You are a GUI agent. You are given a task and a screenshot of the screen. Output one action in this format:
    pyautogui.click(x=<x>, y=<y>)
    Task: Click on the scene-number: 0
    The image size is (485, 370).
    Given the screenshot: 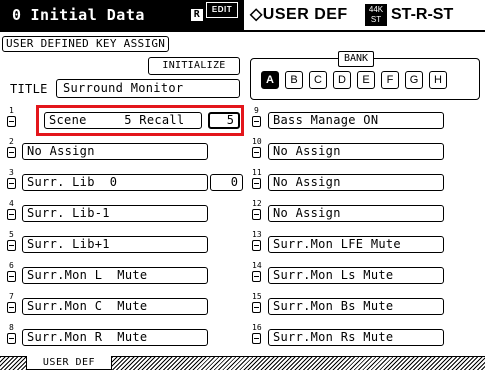 What is the action you would take?
    pyautogui.click(x=17, y=15)
    